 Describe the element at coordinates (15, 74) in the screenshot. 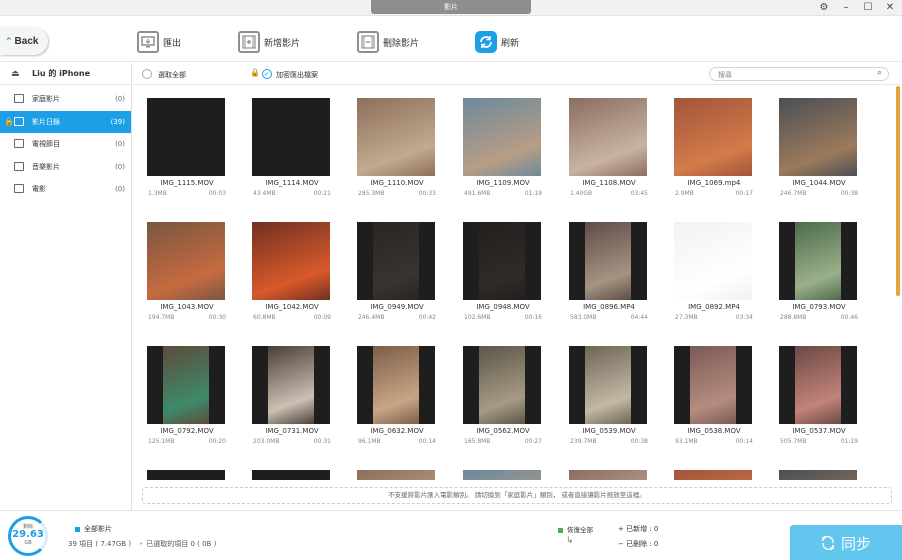

I see `eject-icon: ⏏` at that location.